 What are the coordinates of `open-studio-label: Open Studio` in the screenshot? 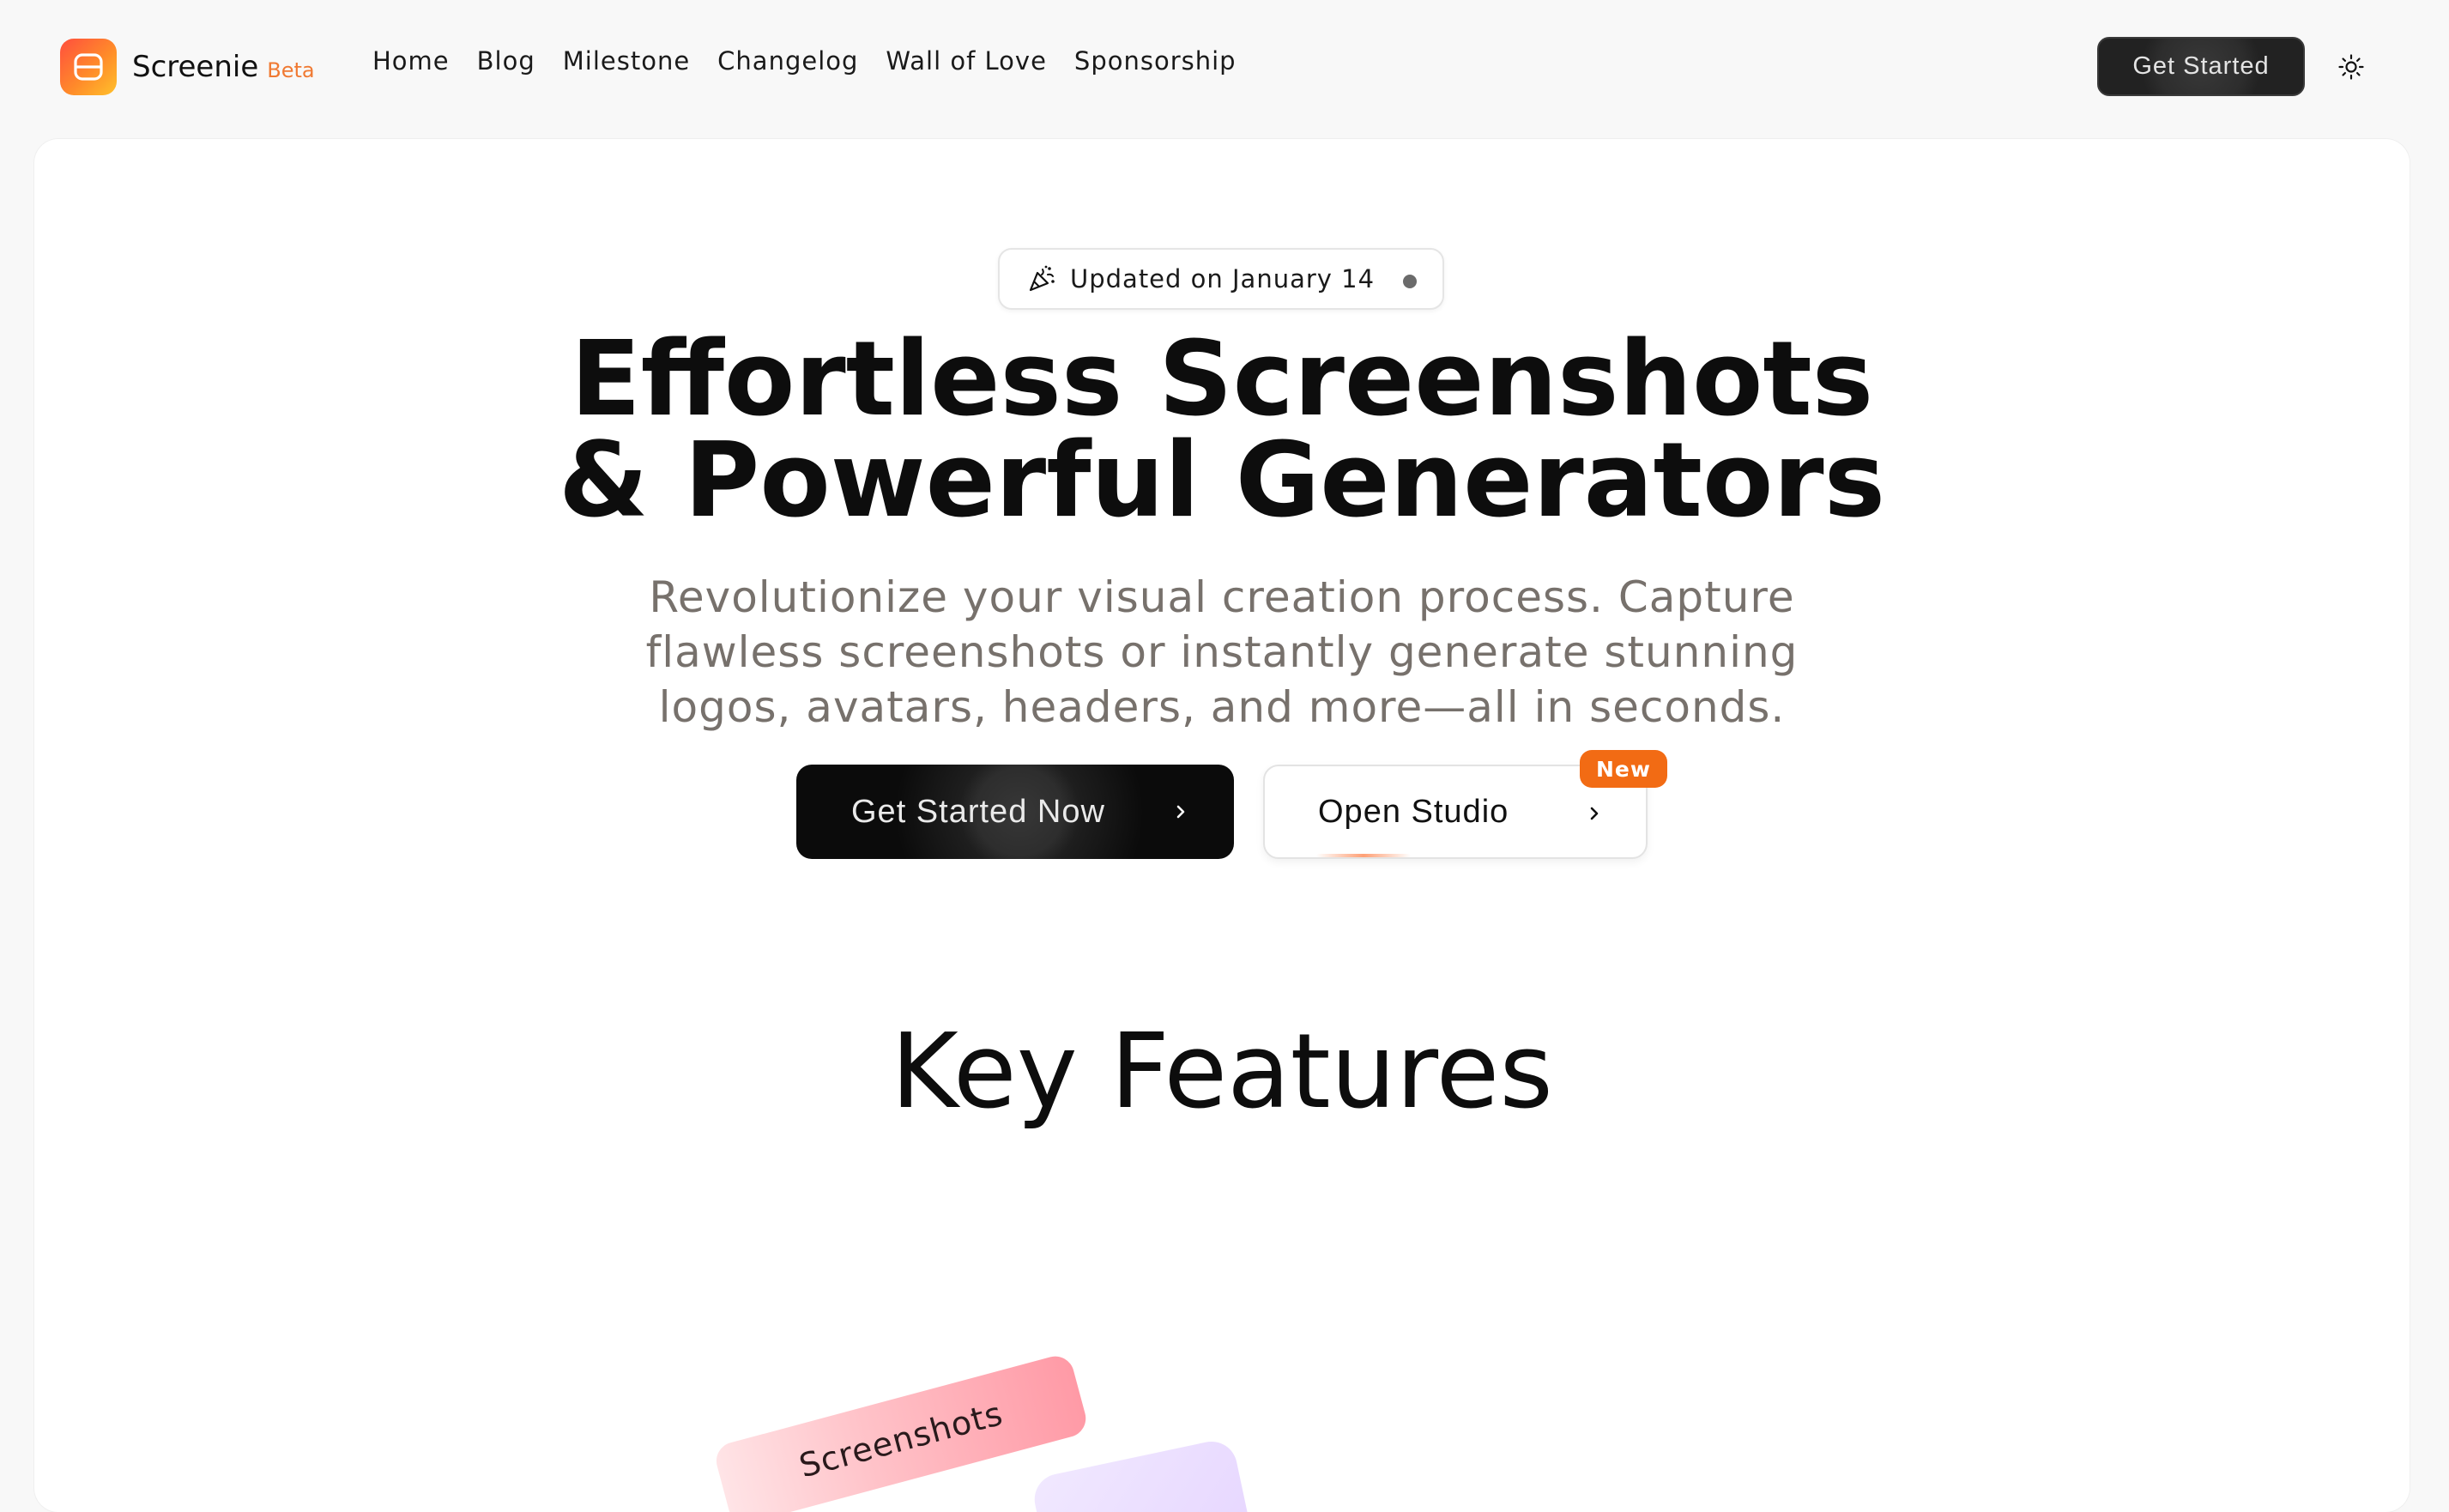 It's located at (1414, 811).